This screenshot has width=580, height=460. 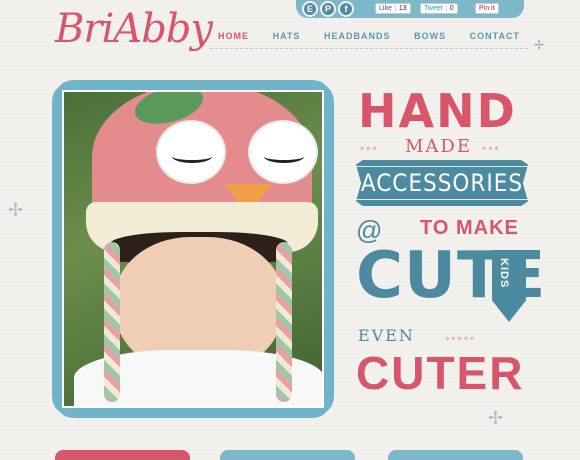 I want to click on nav-contact: CONTACT, so click(x=495, y=36).